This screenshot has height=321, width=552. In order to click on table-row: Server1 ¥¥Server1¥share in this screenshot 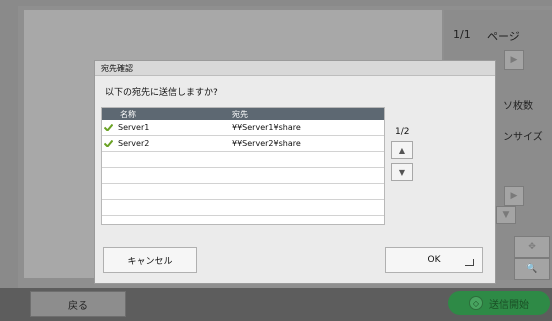, I will do `click(243, 128)`.